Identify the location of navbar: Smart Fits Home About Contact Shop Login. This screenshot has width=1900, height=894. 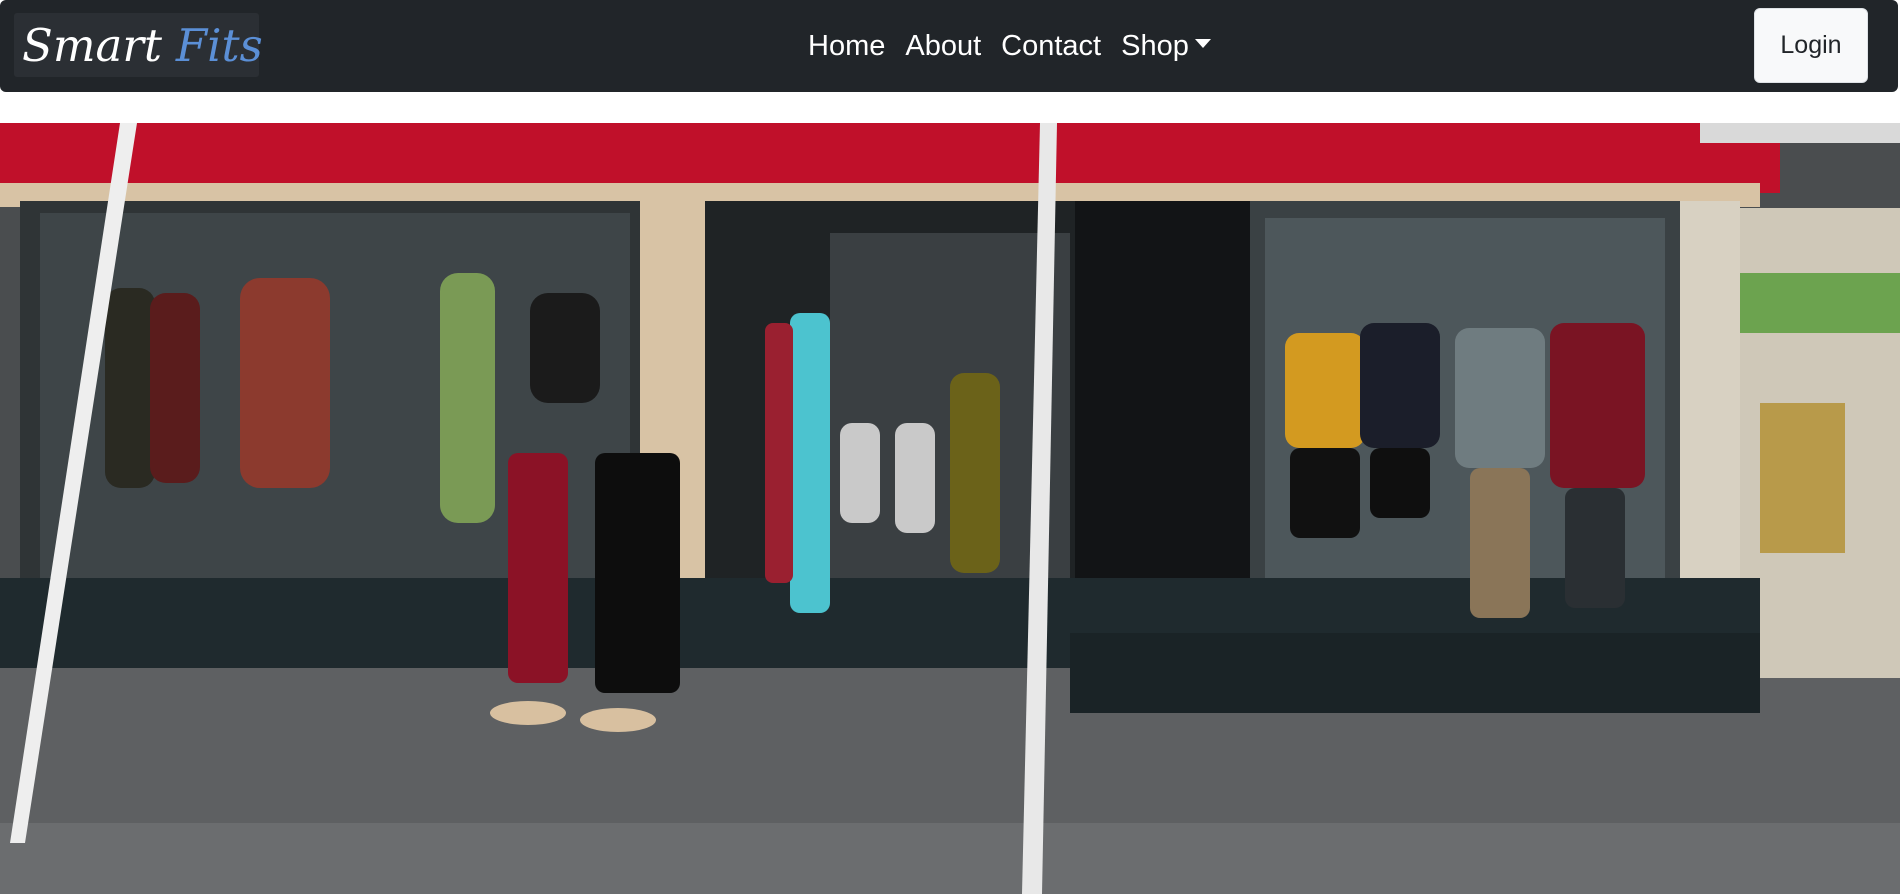
(949, 46).